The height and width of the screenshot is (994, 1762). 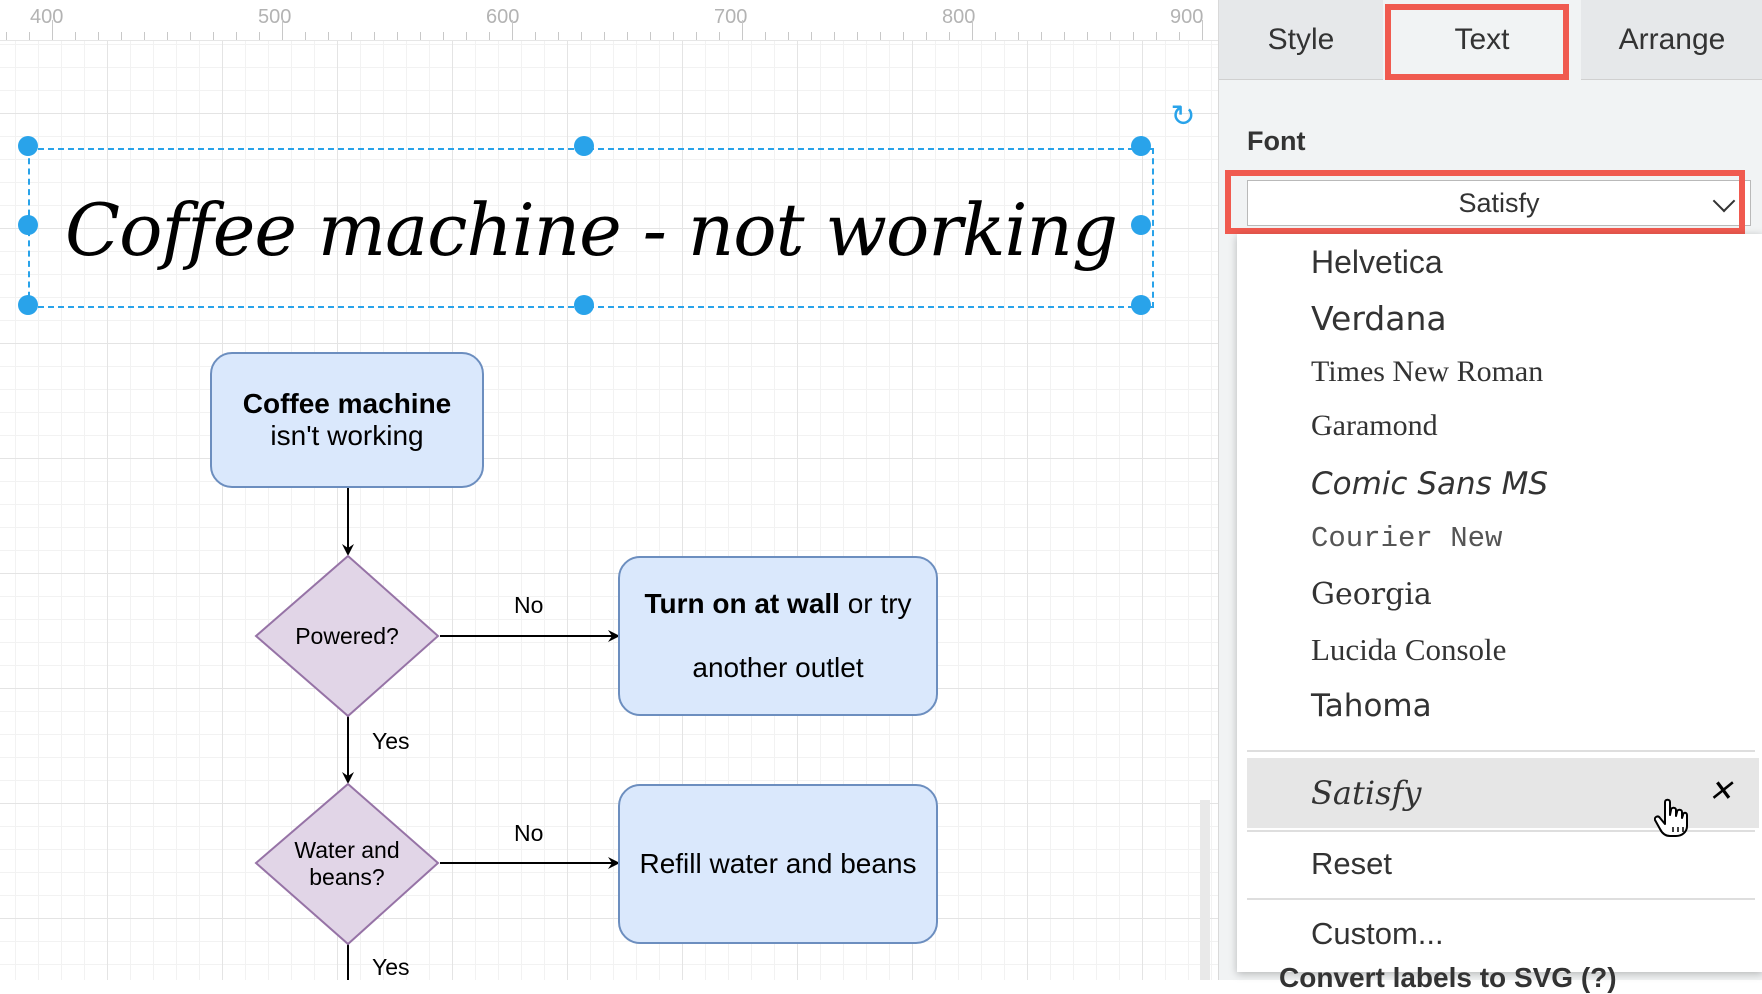 What do you see at coordinates (778, 667) in the screenshot?
I see `action-turn-on-line2: another outlet` at bounding box center [778, 667].